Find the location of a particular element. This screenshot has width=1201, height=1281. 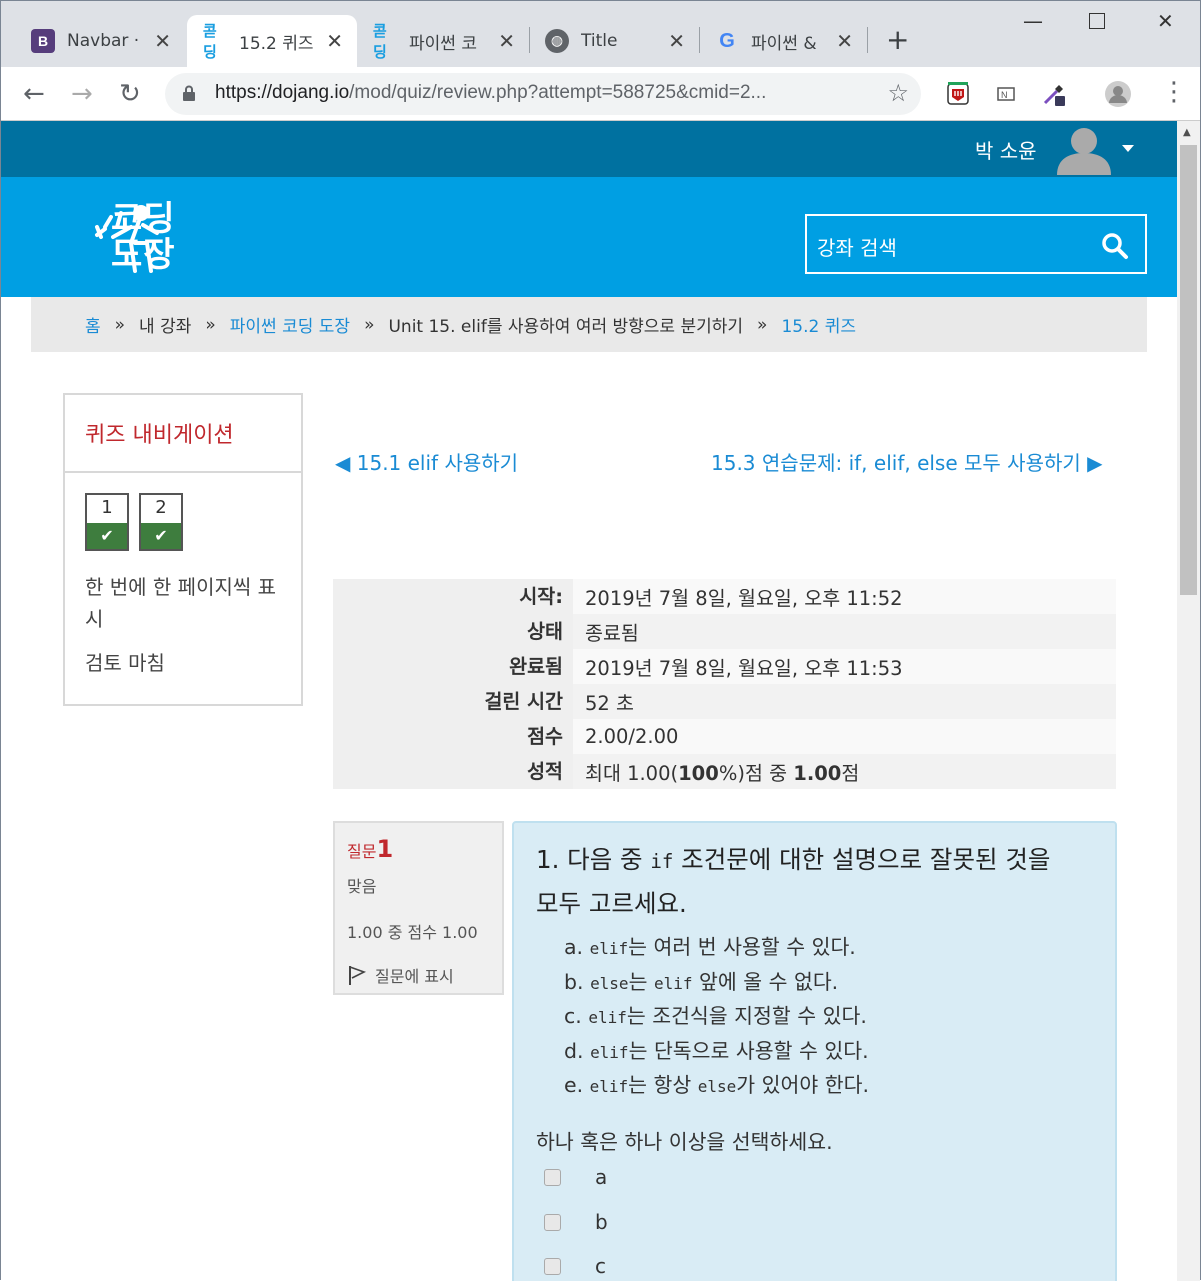

question-text: 1. 다음 중 if 조건문에 대한 설명으로 잘못된 것을 모두 고르세요. is located at coordinates (793, 881).